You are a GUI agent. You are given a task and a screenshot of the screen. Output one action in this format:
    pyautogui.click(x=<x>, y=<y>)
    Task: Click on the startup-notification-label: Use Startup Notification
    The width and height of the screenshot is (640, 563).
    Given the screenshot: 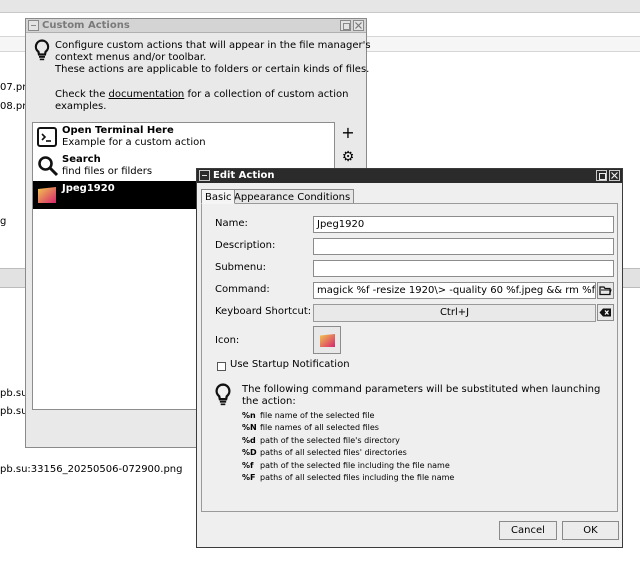 What is the action you would take?
    pyautogui.click(x=290, y=364)
    